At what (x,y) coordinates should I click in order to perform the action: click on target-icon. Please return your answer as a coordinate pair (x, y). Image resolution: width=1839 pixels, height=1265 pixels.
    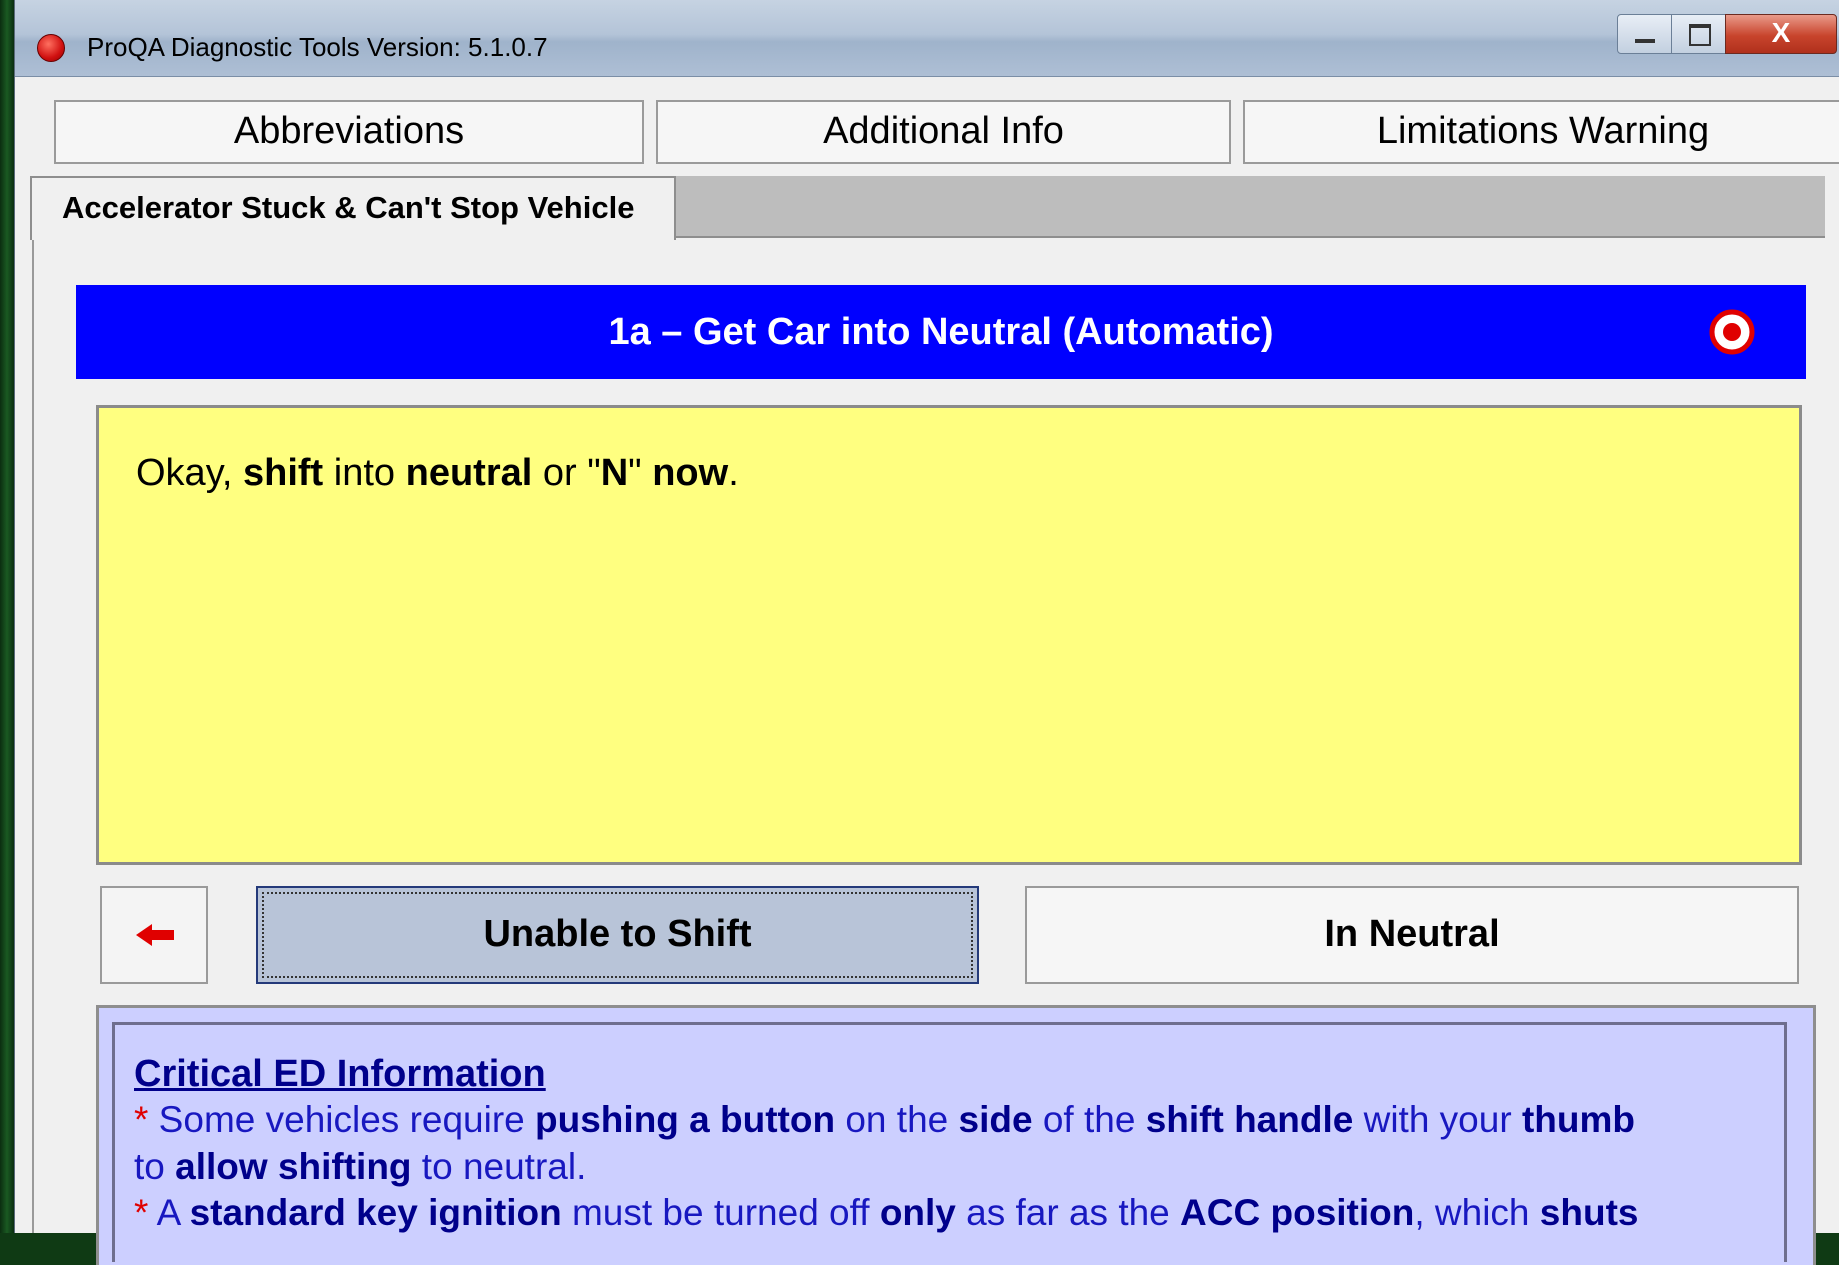
    Looking at the image, I should click on (1732, 332).